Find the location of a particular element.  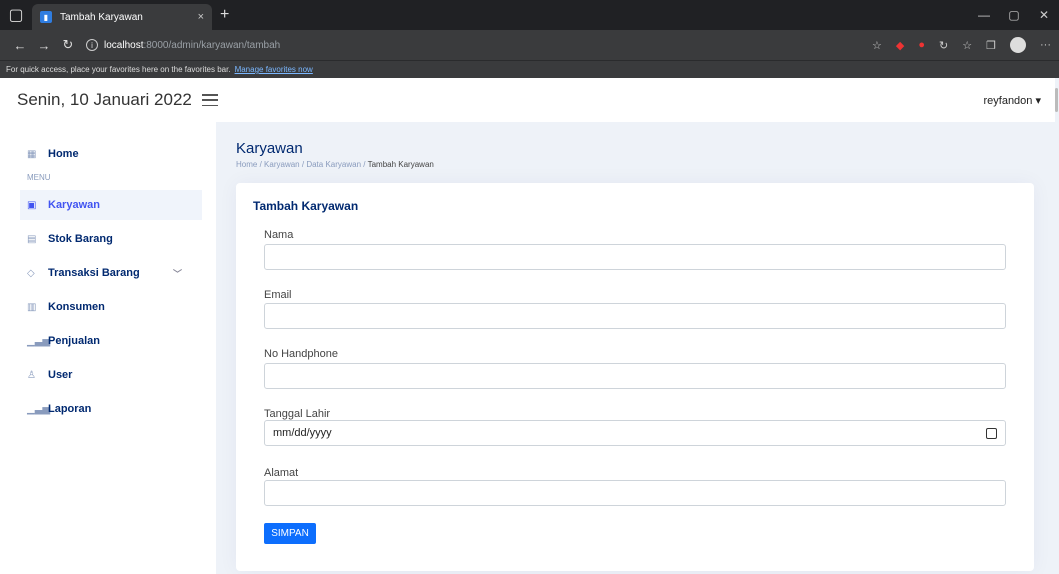

email-label: Email is located at coordinates (278, 295).